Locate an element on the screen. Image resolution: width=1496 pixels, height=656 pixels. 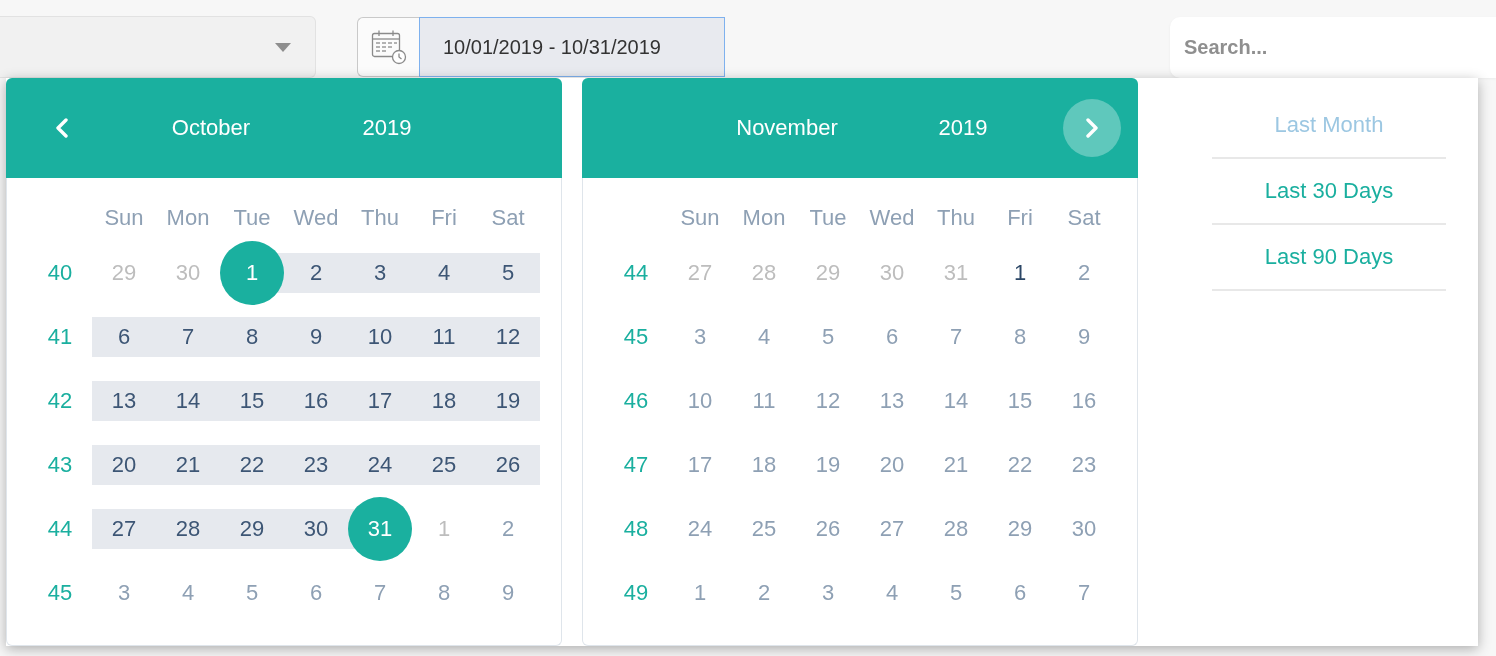
week-number: 40 is located at coordinates (60, 273).